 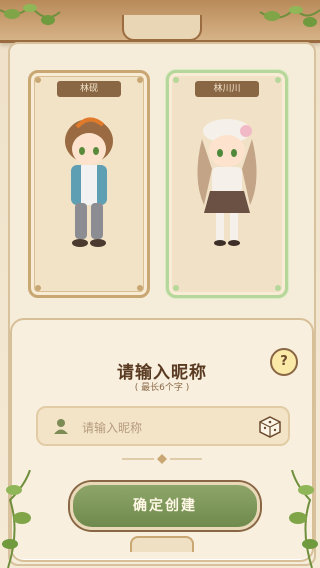 What do you see at coordinates (165, 506) in the screenshot?
I see `confirm-create-button: 确定创建` at bounding box center [165, 506].